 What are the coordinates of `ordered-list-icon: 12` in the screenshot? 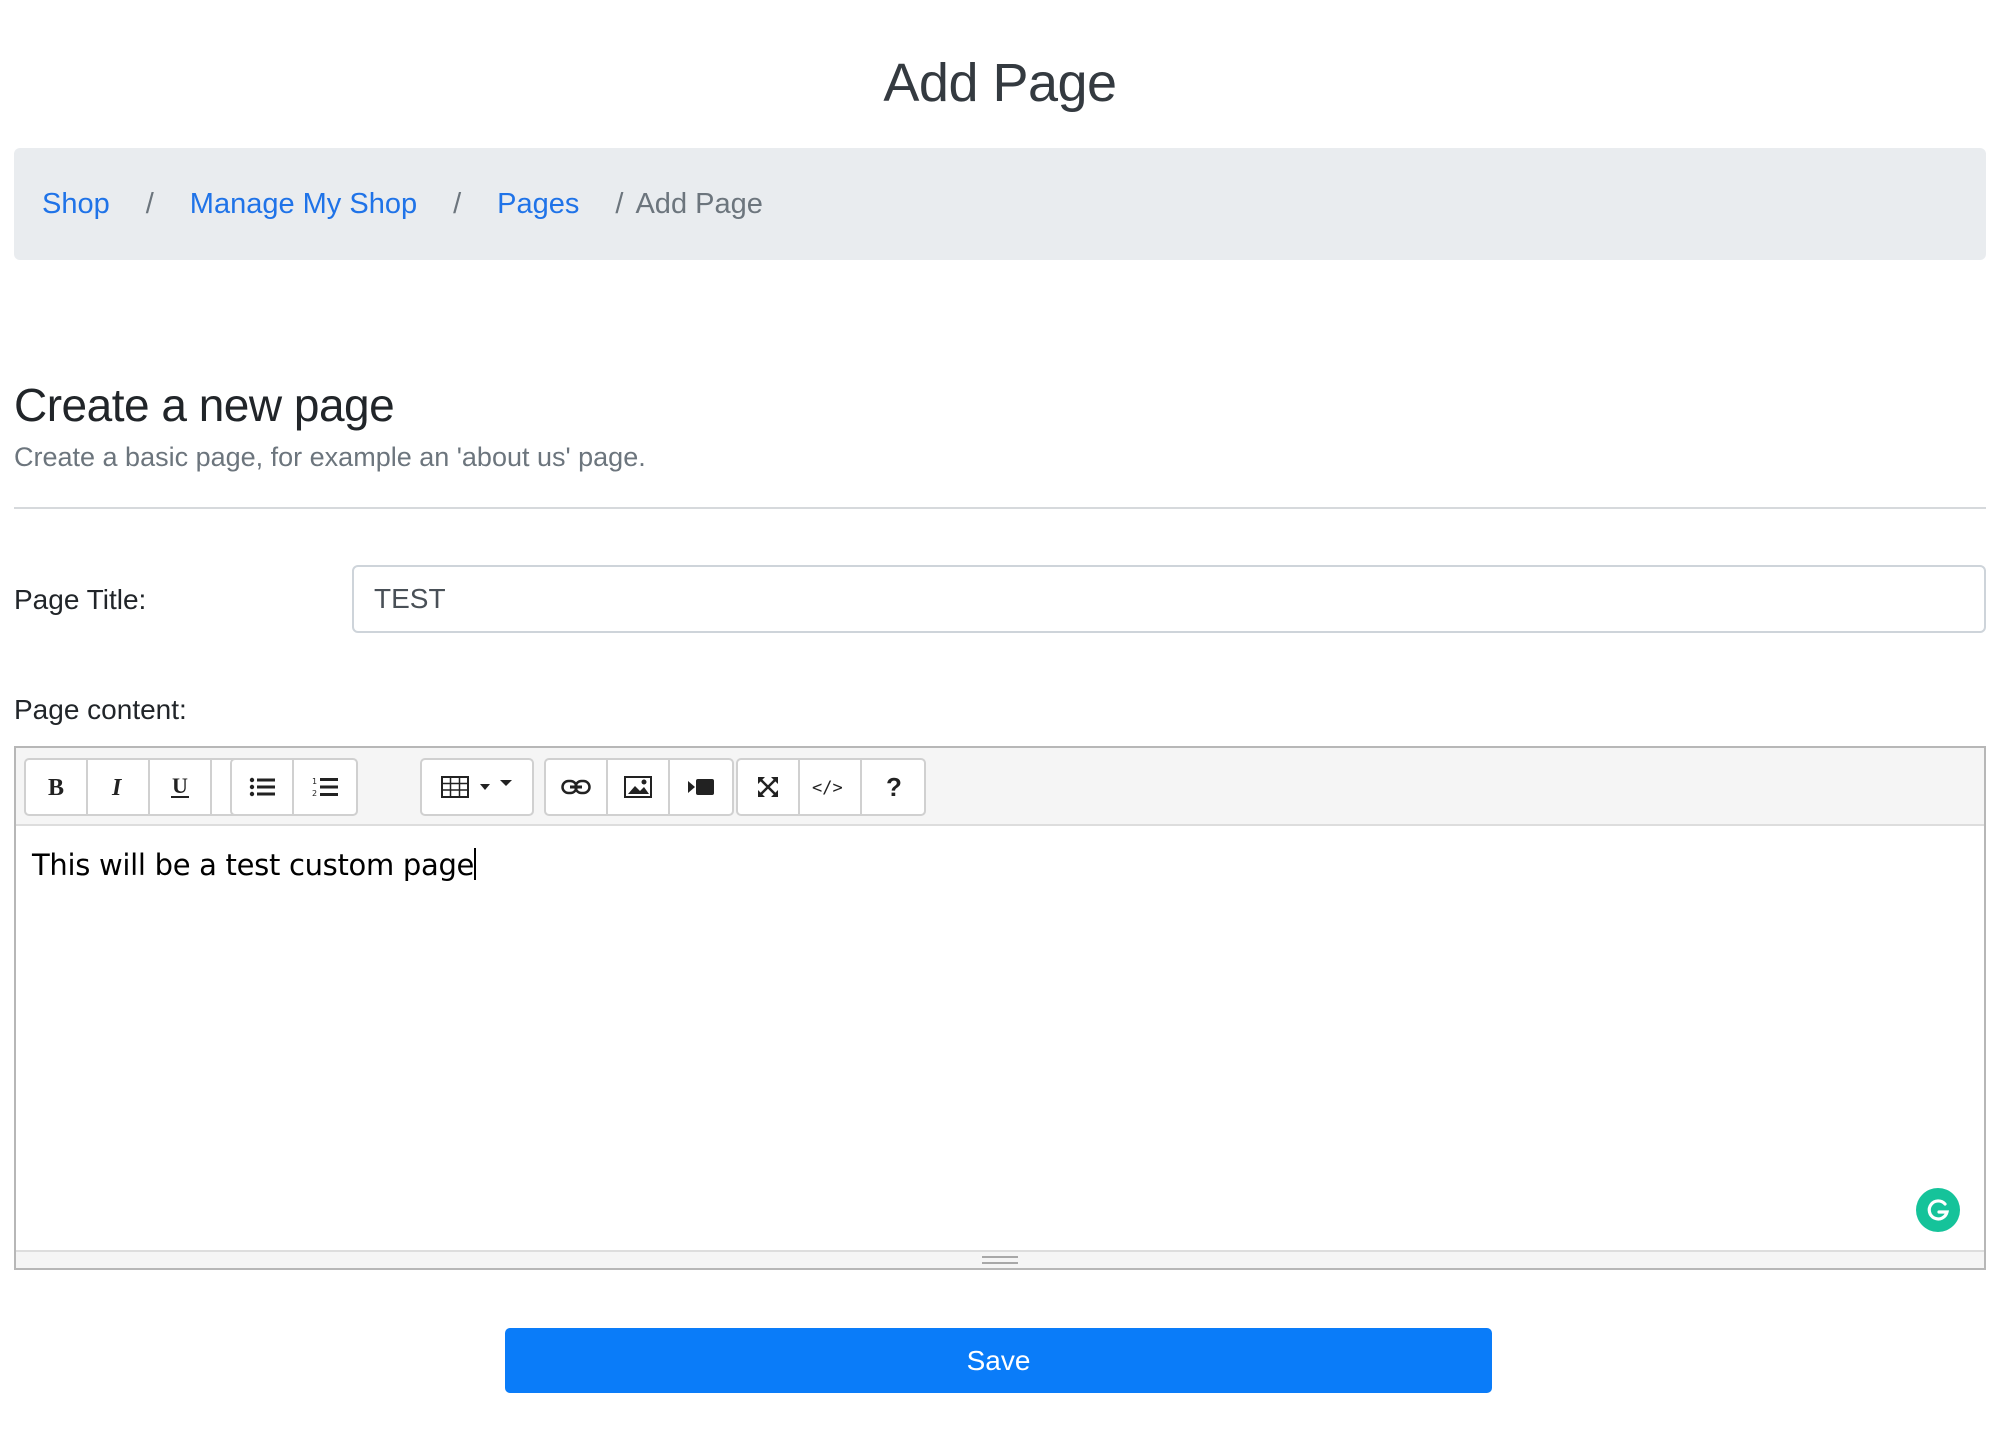 It's located at (325, 787).